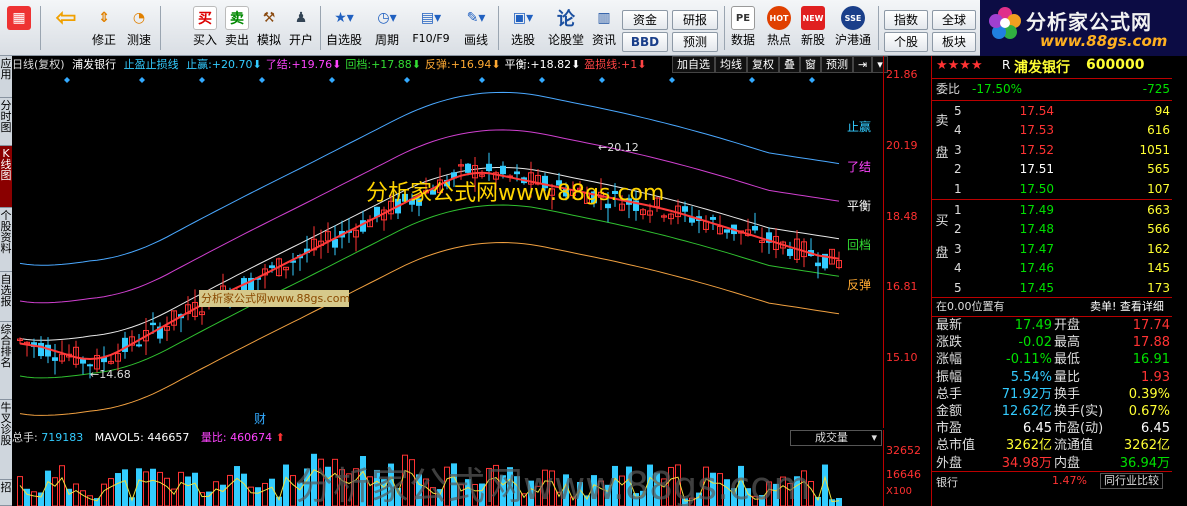 The height and width of the screenshot is (506, 1187). What do you see at coordinates (1052, 189) in the screenshot?
I see `sell-level-row: 1 17.50 107` at bounding box center [1052, 189].